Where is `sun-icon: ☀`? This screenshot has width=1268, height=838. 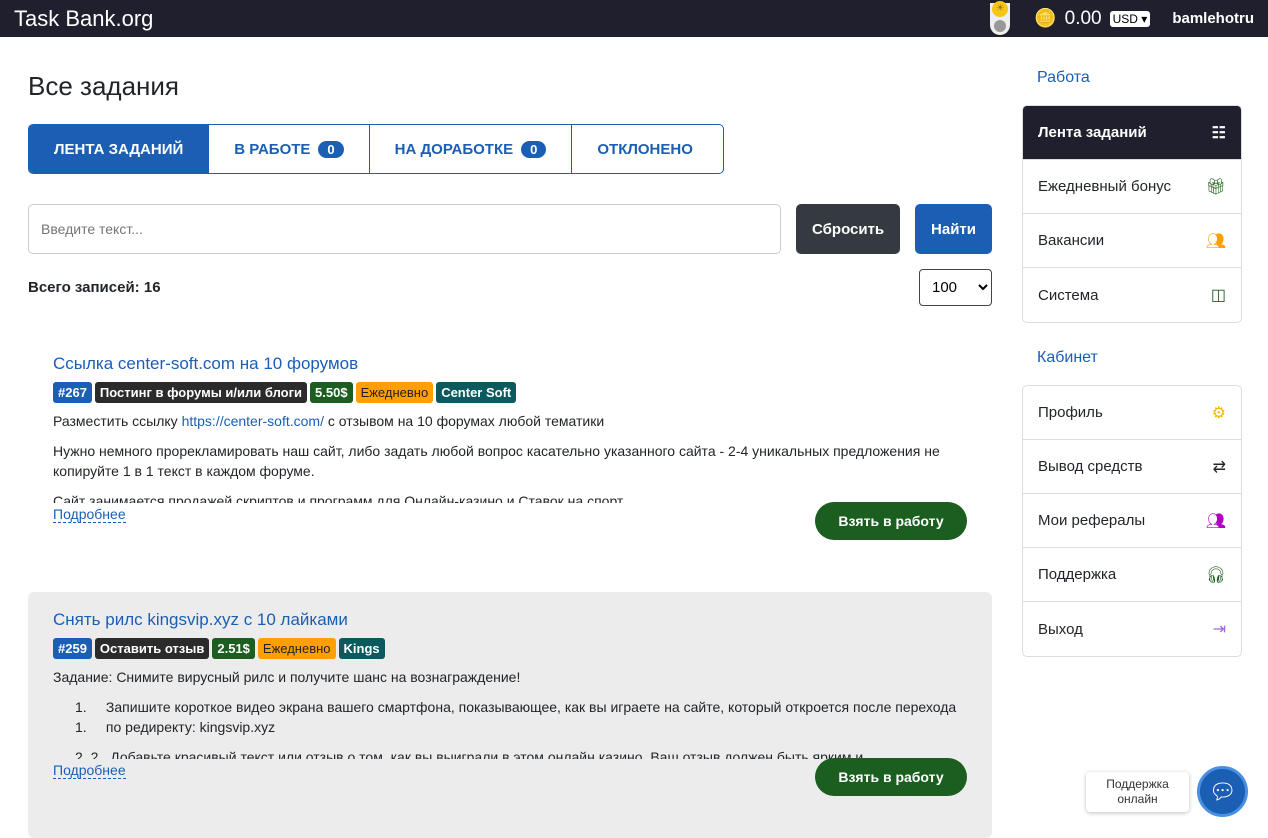
sun-icon: ☀ is located at coordinates (1000, 8).